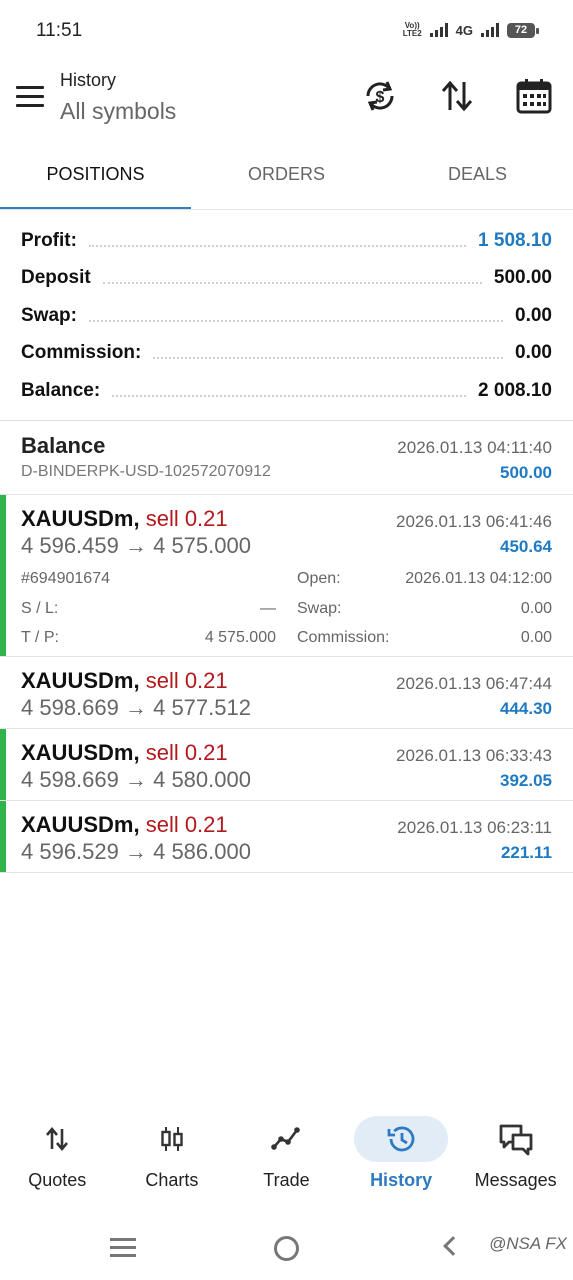 The width and height of the screenshot is (573, 1280). I want to click on trade-line-icon, so click(286, 1139).